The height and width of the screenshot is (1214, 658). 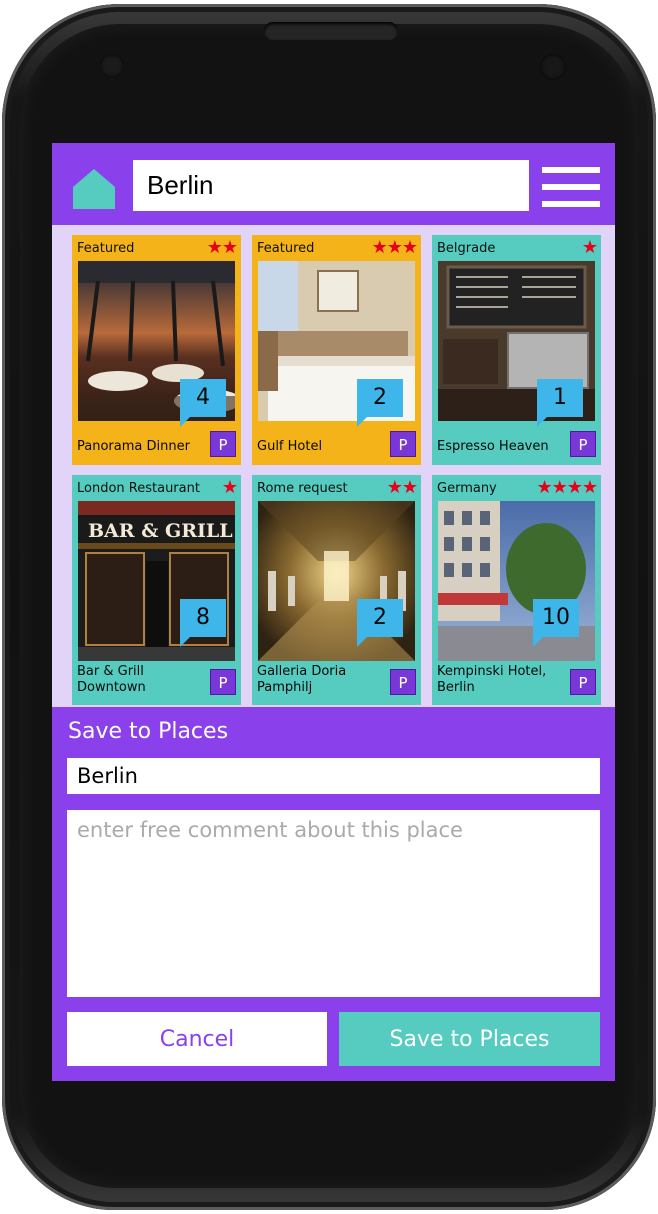 I want to click on bar-grill-photo: BAR & GRILL, so click(x=156, y=581).